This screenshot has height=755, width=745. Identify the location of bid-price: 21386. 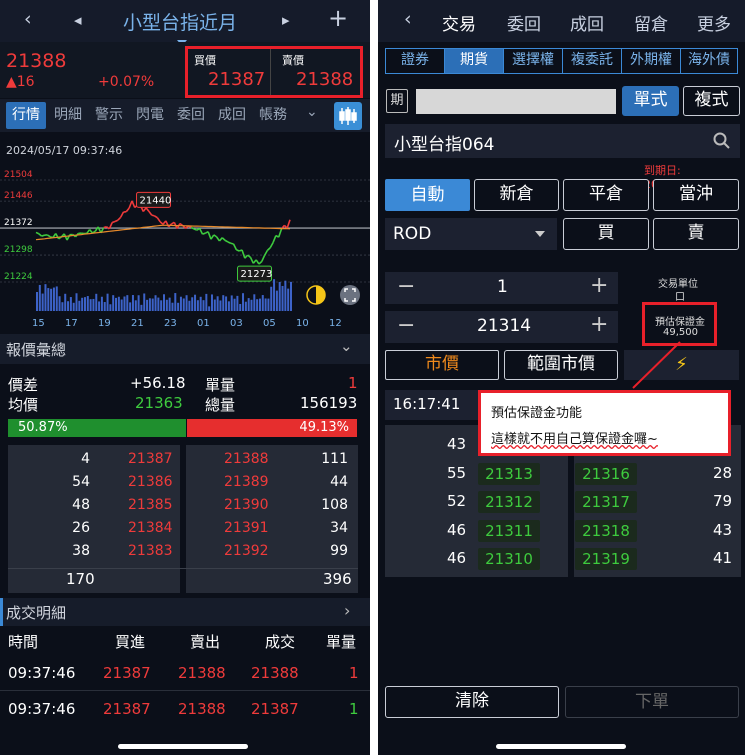
(150, 482).